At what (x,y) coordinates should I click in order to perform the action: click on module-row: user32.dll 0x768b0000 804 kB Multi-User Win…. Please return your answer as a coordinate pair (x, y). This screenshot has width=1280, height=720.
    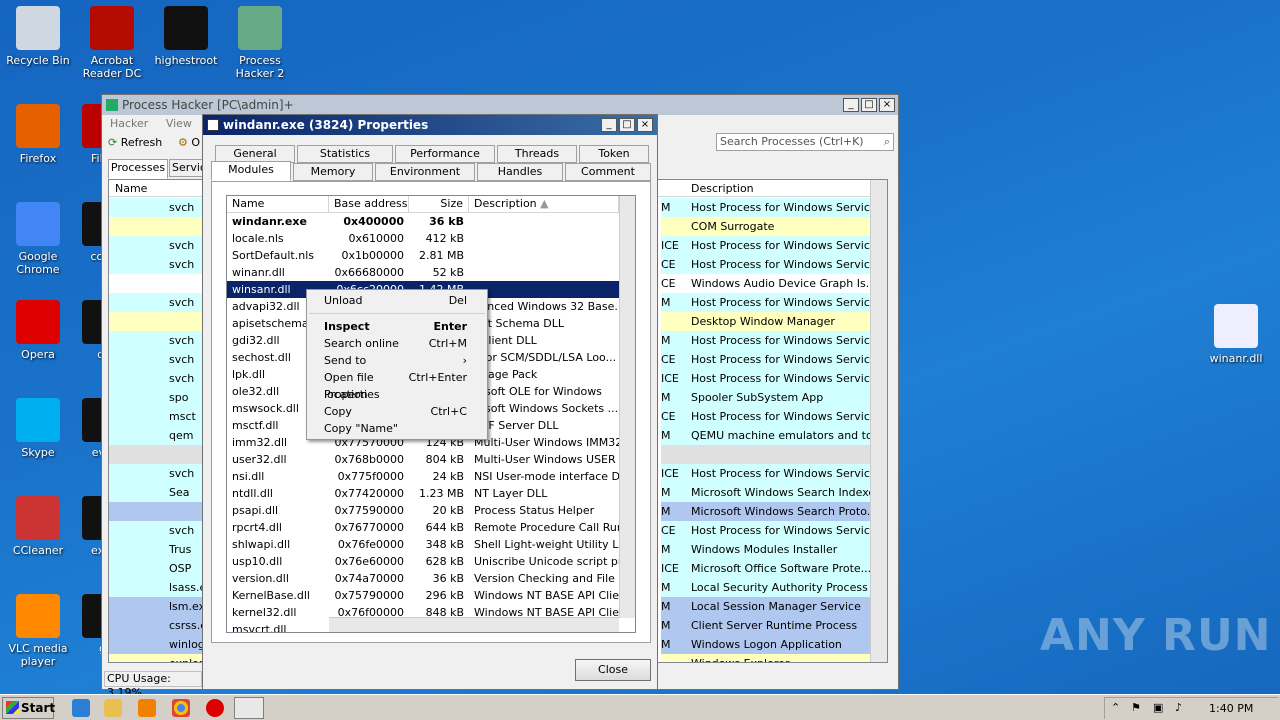
    Looking at the image, I should click on (431, 459).